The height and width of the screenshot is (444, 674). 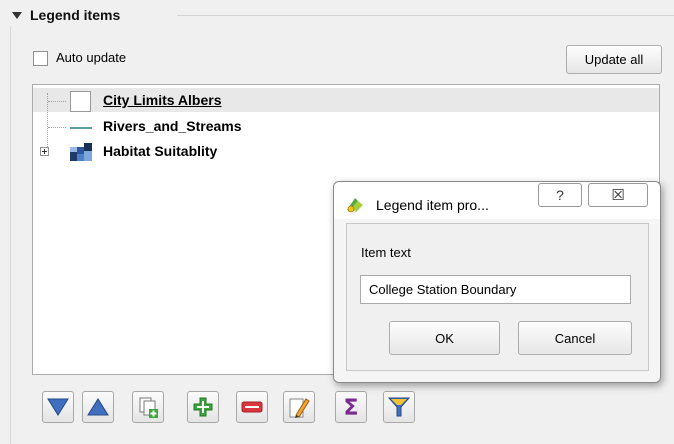 What do you see at coordinates (495, 289) in the screenshot?
I see `item-text-input: College Station Boundary` at bounding box center [495, 289].